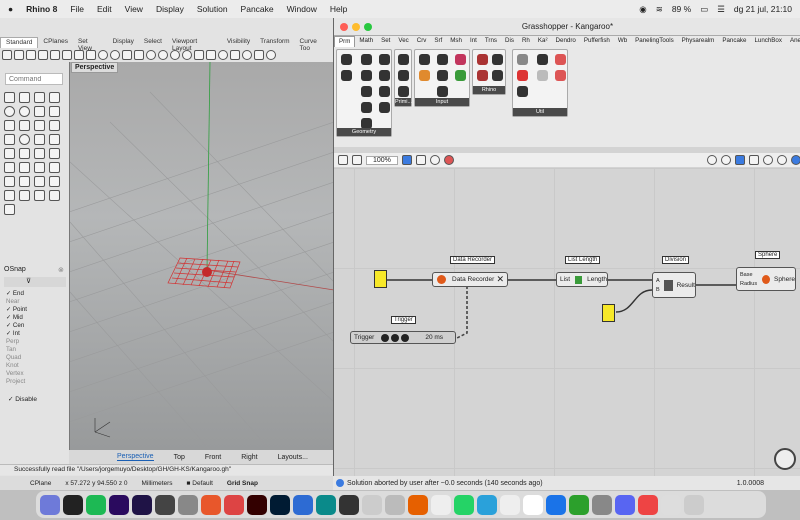 The width and height of the screenshot is (800, 520). Describe the element at coordinates (382, 160) in the screenshot. I see `zoom-field: 100%` at that location.